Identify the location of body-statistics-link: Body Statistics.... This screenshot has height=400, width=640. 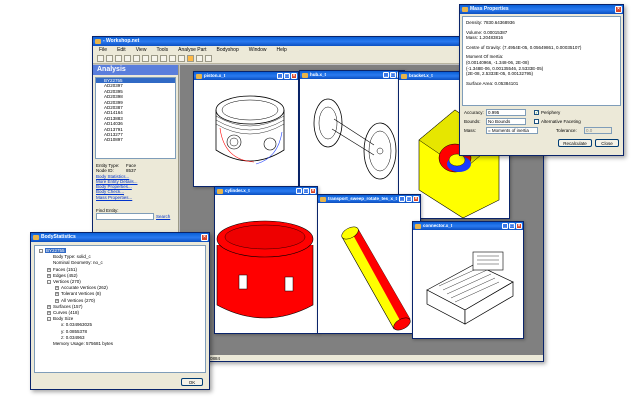
(112, 176).